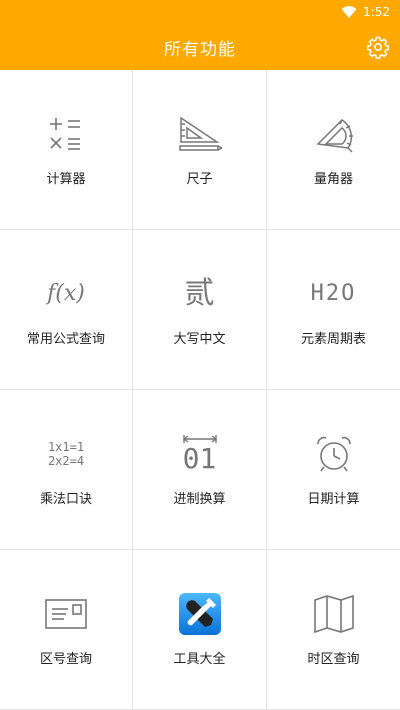 This screenshot has width=400, height=710. What do you see at coordinates (66, 293) in the screenshot?
I see `formula-icon: f(x)` at bounding box center [66, 293].